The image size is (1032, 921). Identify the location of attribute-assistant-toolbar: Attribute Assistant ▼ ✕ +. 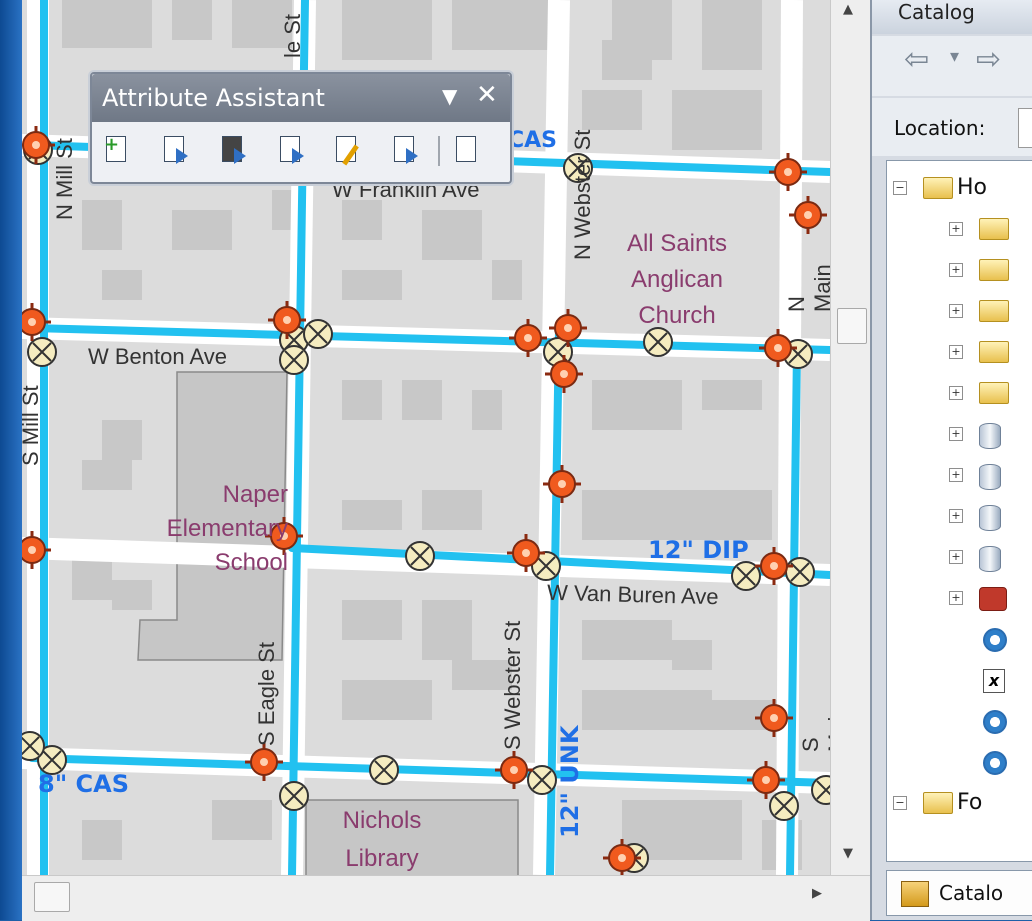
(301, 128).